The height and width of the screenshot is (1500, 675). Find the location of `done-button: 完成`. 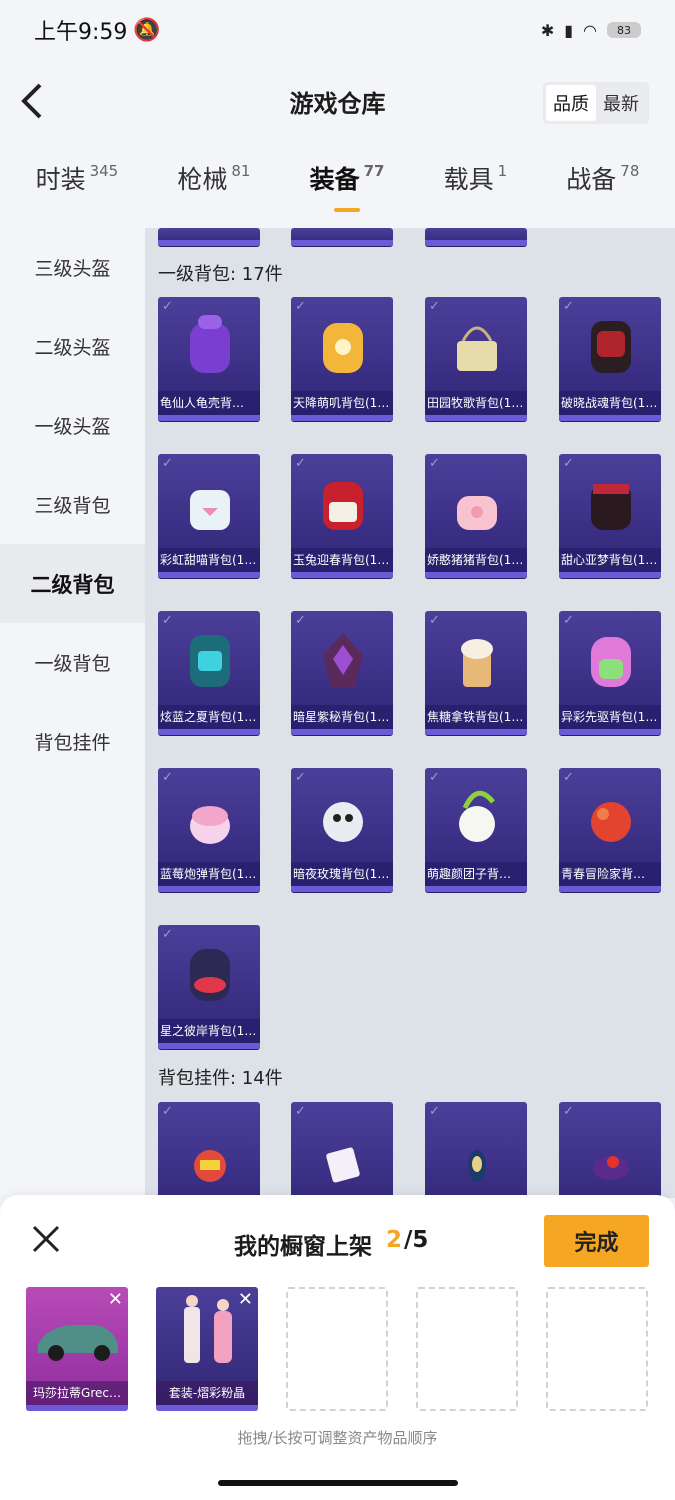

done-button: 完成 is located at coordinates (596, 1241).